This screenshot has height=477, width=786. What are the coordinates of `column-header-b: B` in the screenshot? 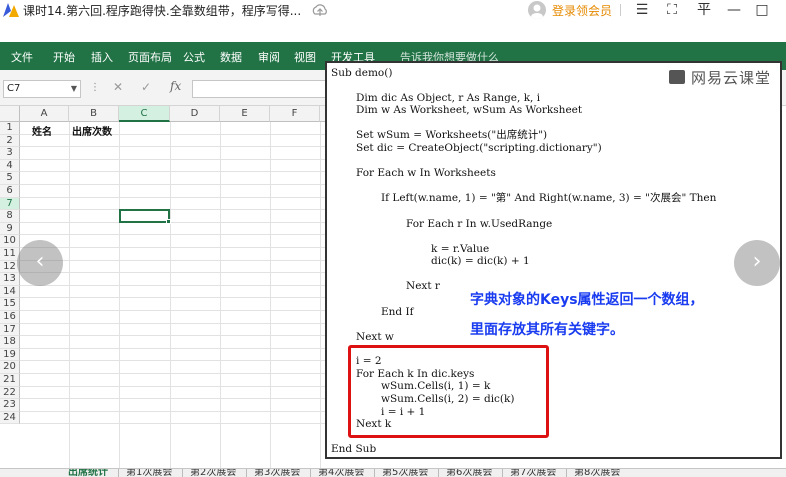 It's located at (94, 114).